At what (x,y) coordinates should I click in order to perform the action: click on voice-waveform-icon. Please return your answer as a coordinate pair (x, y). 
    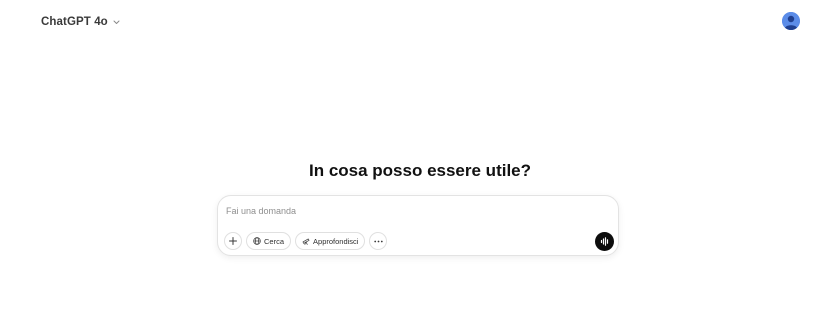
    Looking at the image, I should click on (605, 241).